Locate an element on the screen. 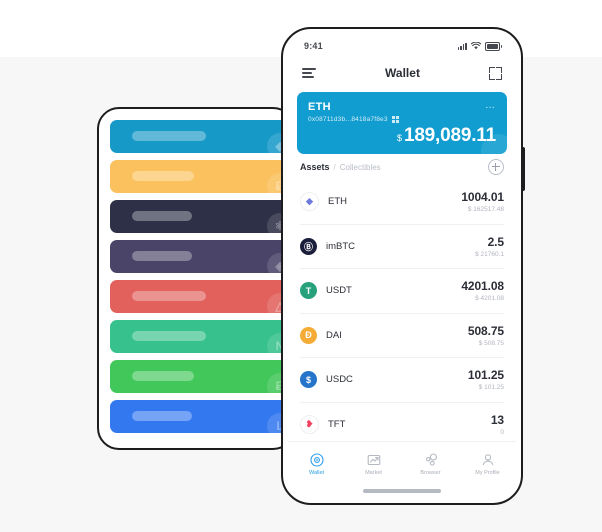 This screenshot has width=602, height=532. asset-amount: 101.25 is located at coordinates (485, 375).